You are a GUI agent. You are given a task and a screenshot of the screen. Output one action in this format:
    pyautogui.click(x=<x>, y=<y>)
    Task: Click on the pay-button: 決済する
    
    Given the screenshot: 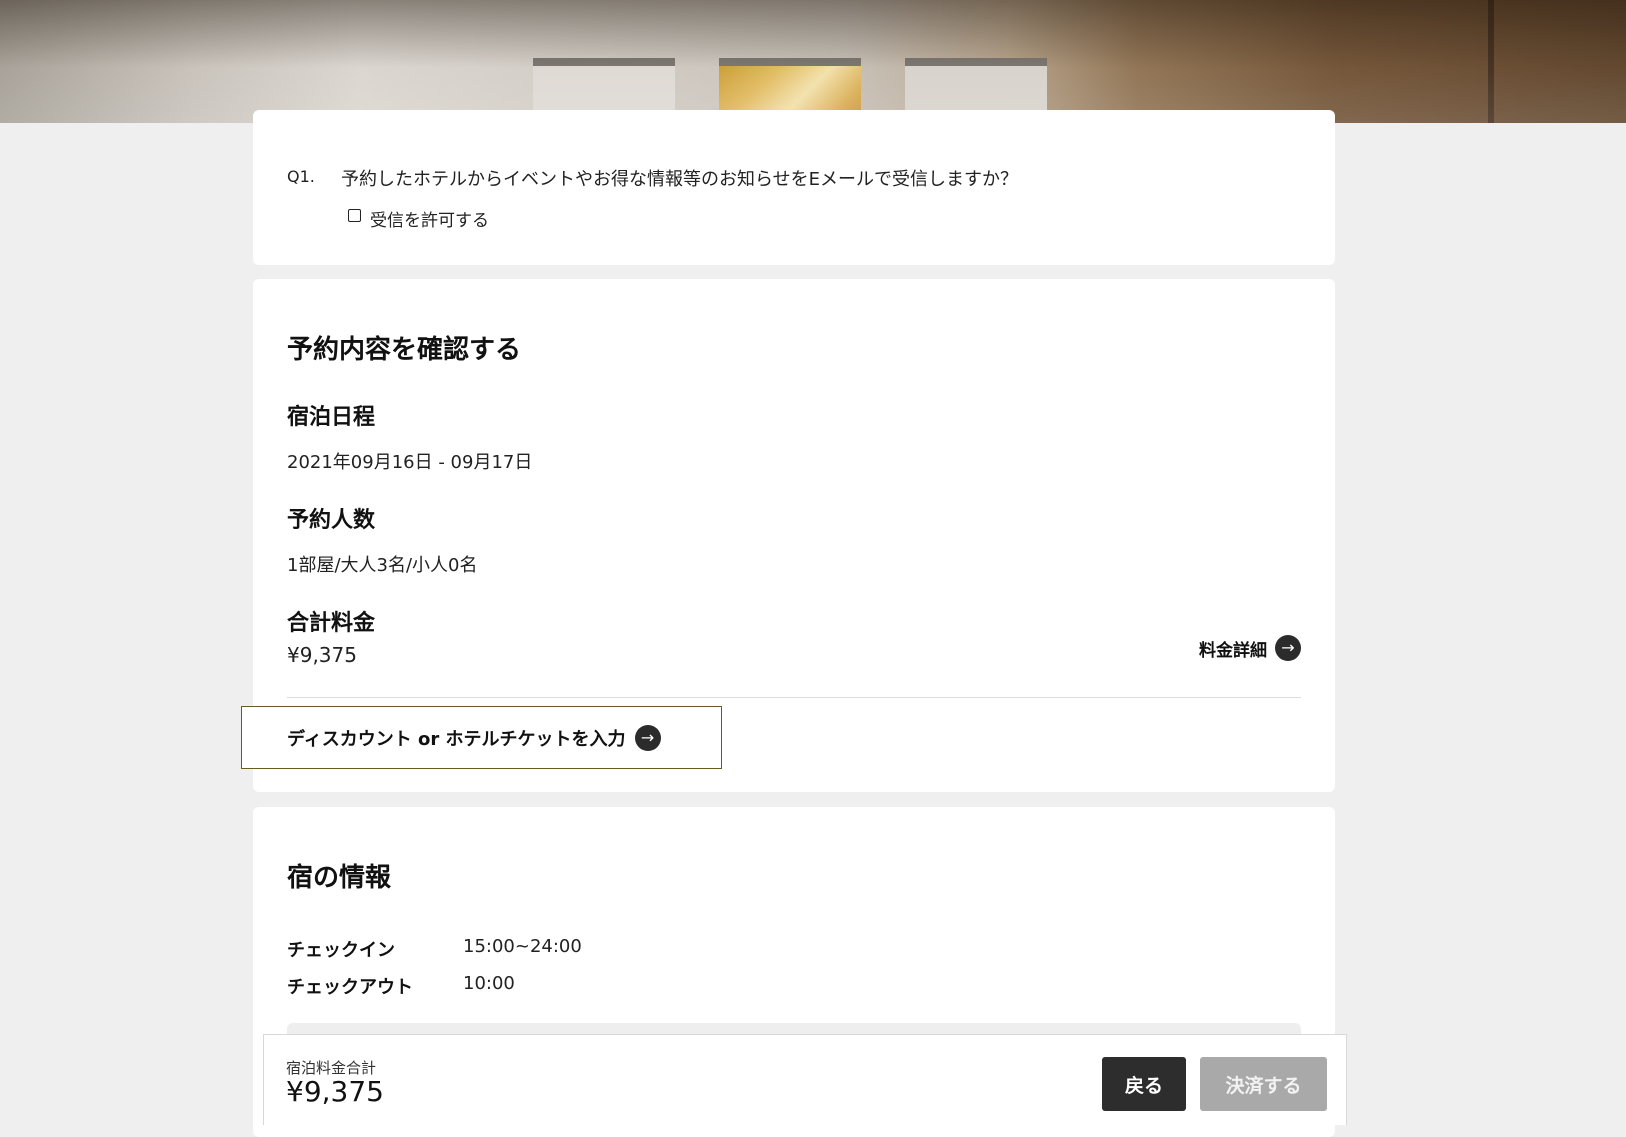 What is the action you would take?
    pyautogui.click(x=1263, y=1084)
    